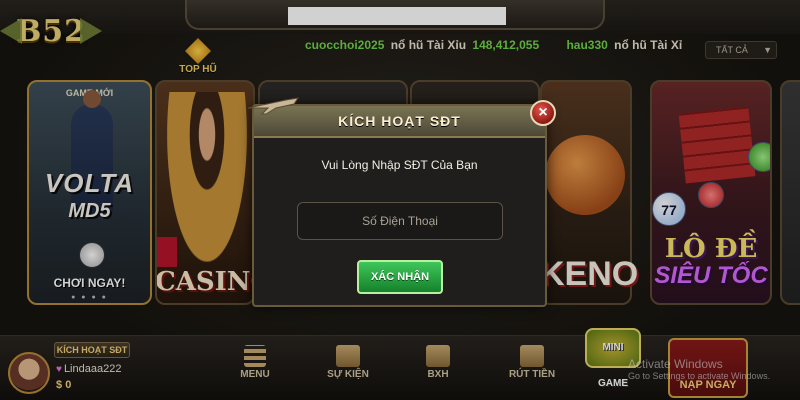 This screenshot has height=400, width=800. Describe the element at coordinates (400, 277) in the screenshot. I see `confirm-button: XÁC NHẬN` at that location.